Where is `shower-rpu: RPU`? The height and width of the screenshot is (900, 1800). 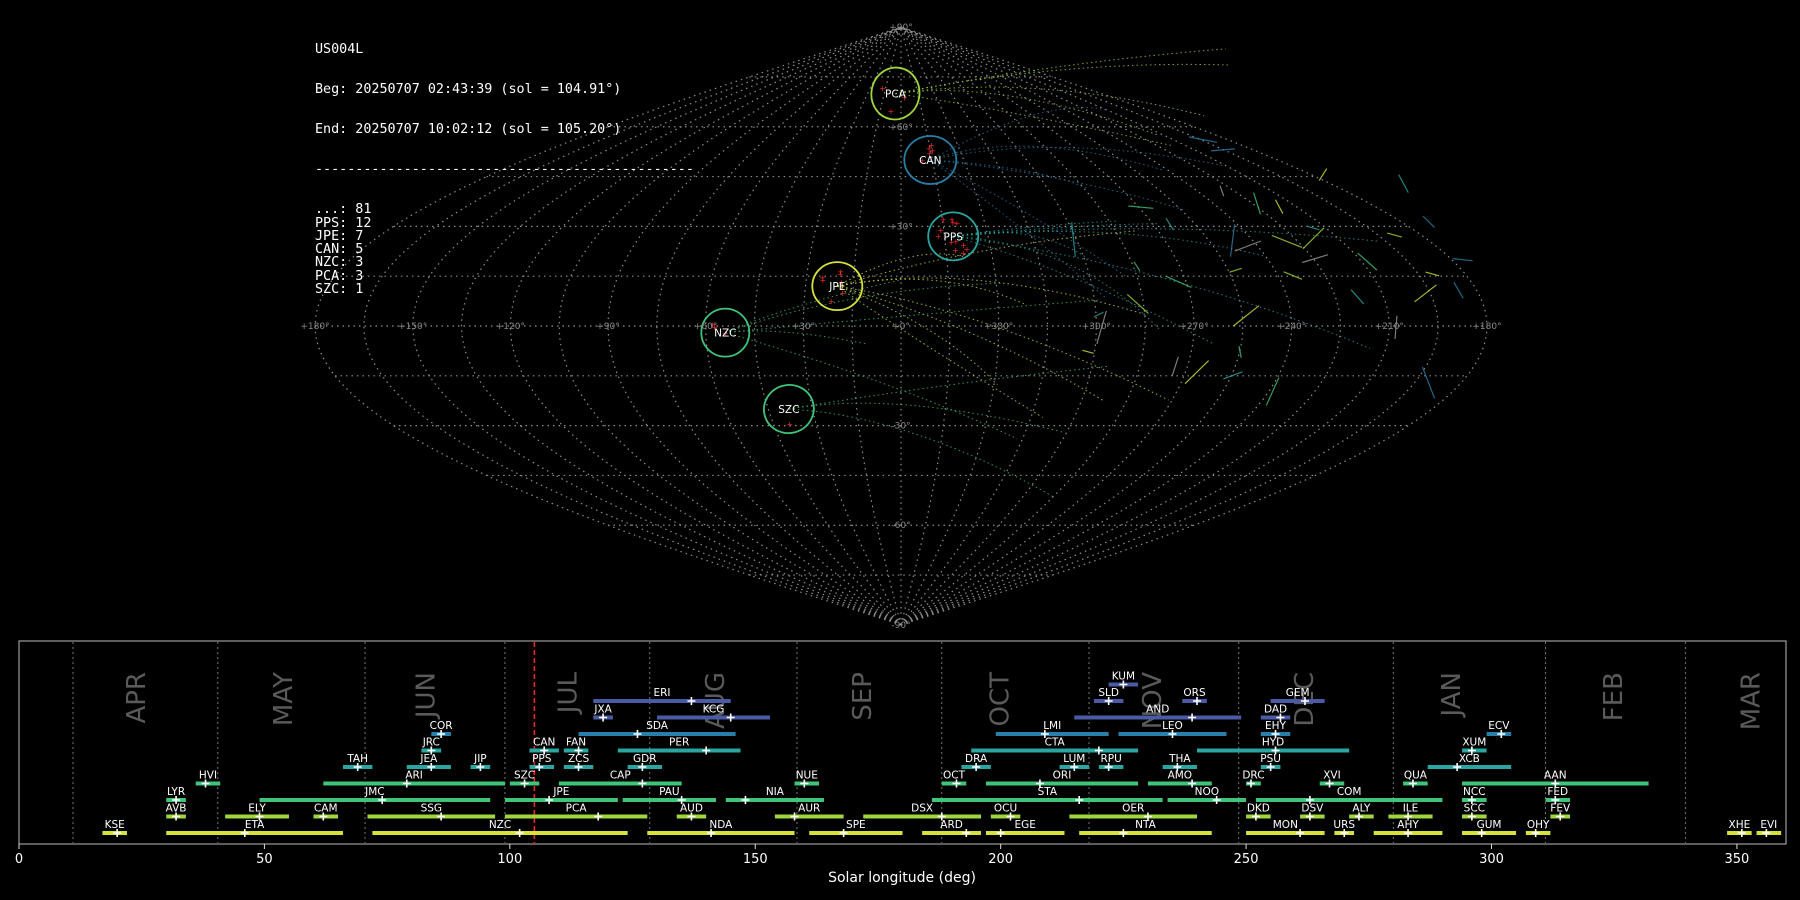
shower-rpu: RPU is located at coordinates (1111, 762).